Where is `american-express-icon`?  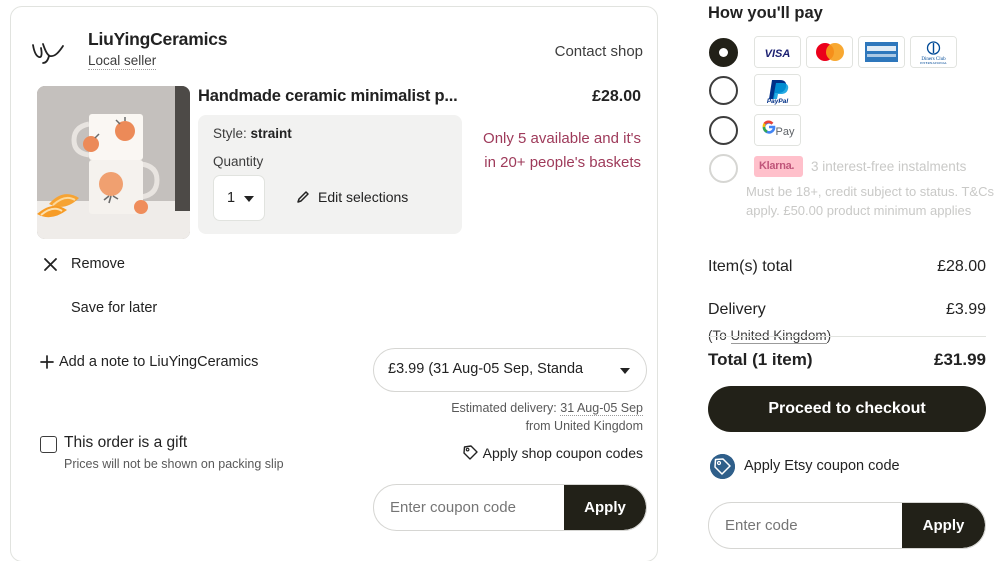 american-express-icon is located at coordinates (881, 52).